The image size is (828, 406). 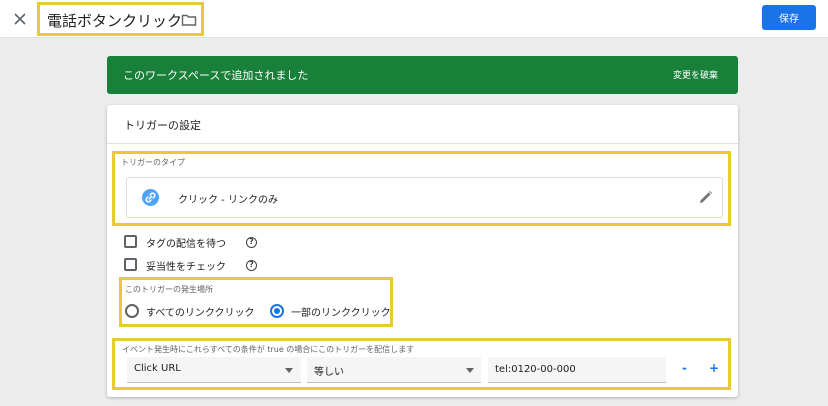 I want to click on add-condition-button: +, so click(x=714, y=368).